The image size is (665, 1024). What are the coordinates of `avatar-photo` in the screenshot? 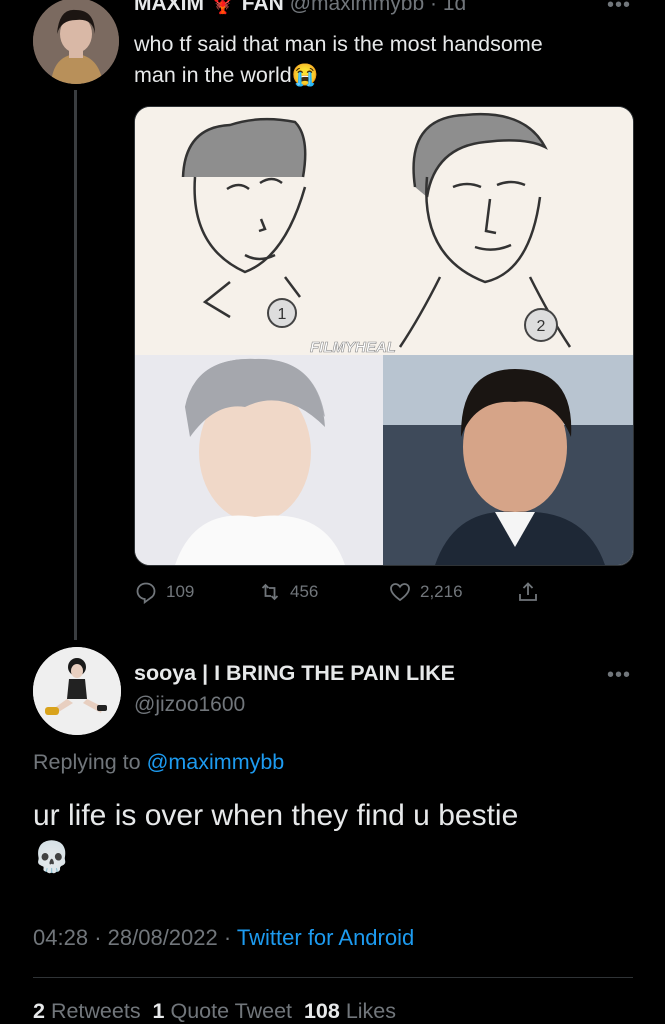 It's located at (76, 42).